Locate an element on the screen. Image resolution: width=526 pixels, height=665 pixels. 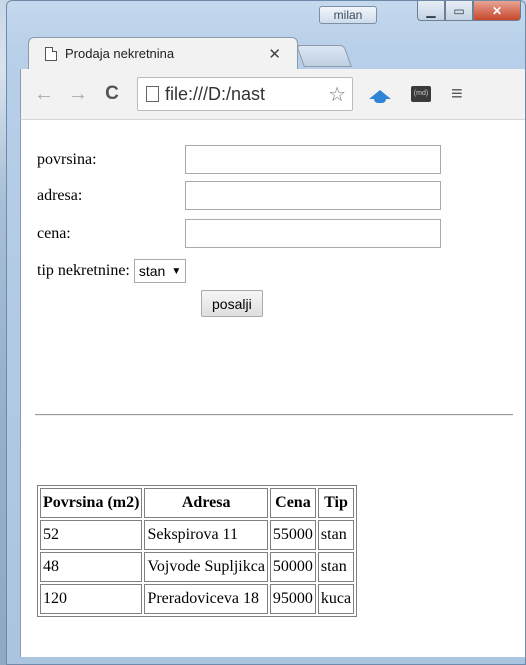
form-row-cena: cena: is located at coordinates (239, 233).